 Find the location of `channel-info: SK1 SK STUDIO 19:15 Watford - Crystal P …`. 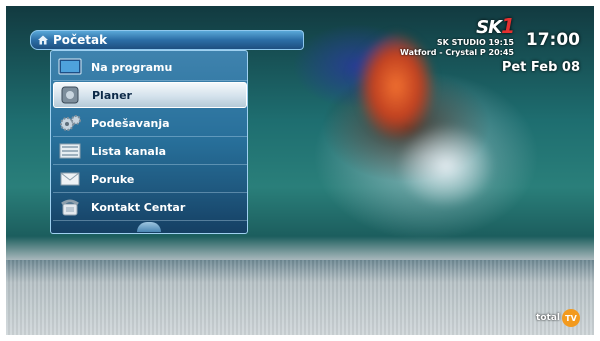

channel-info: SK1 SK STUDIO 19:15 Watford - Crystal P … is located at coordinates (457, 36).